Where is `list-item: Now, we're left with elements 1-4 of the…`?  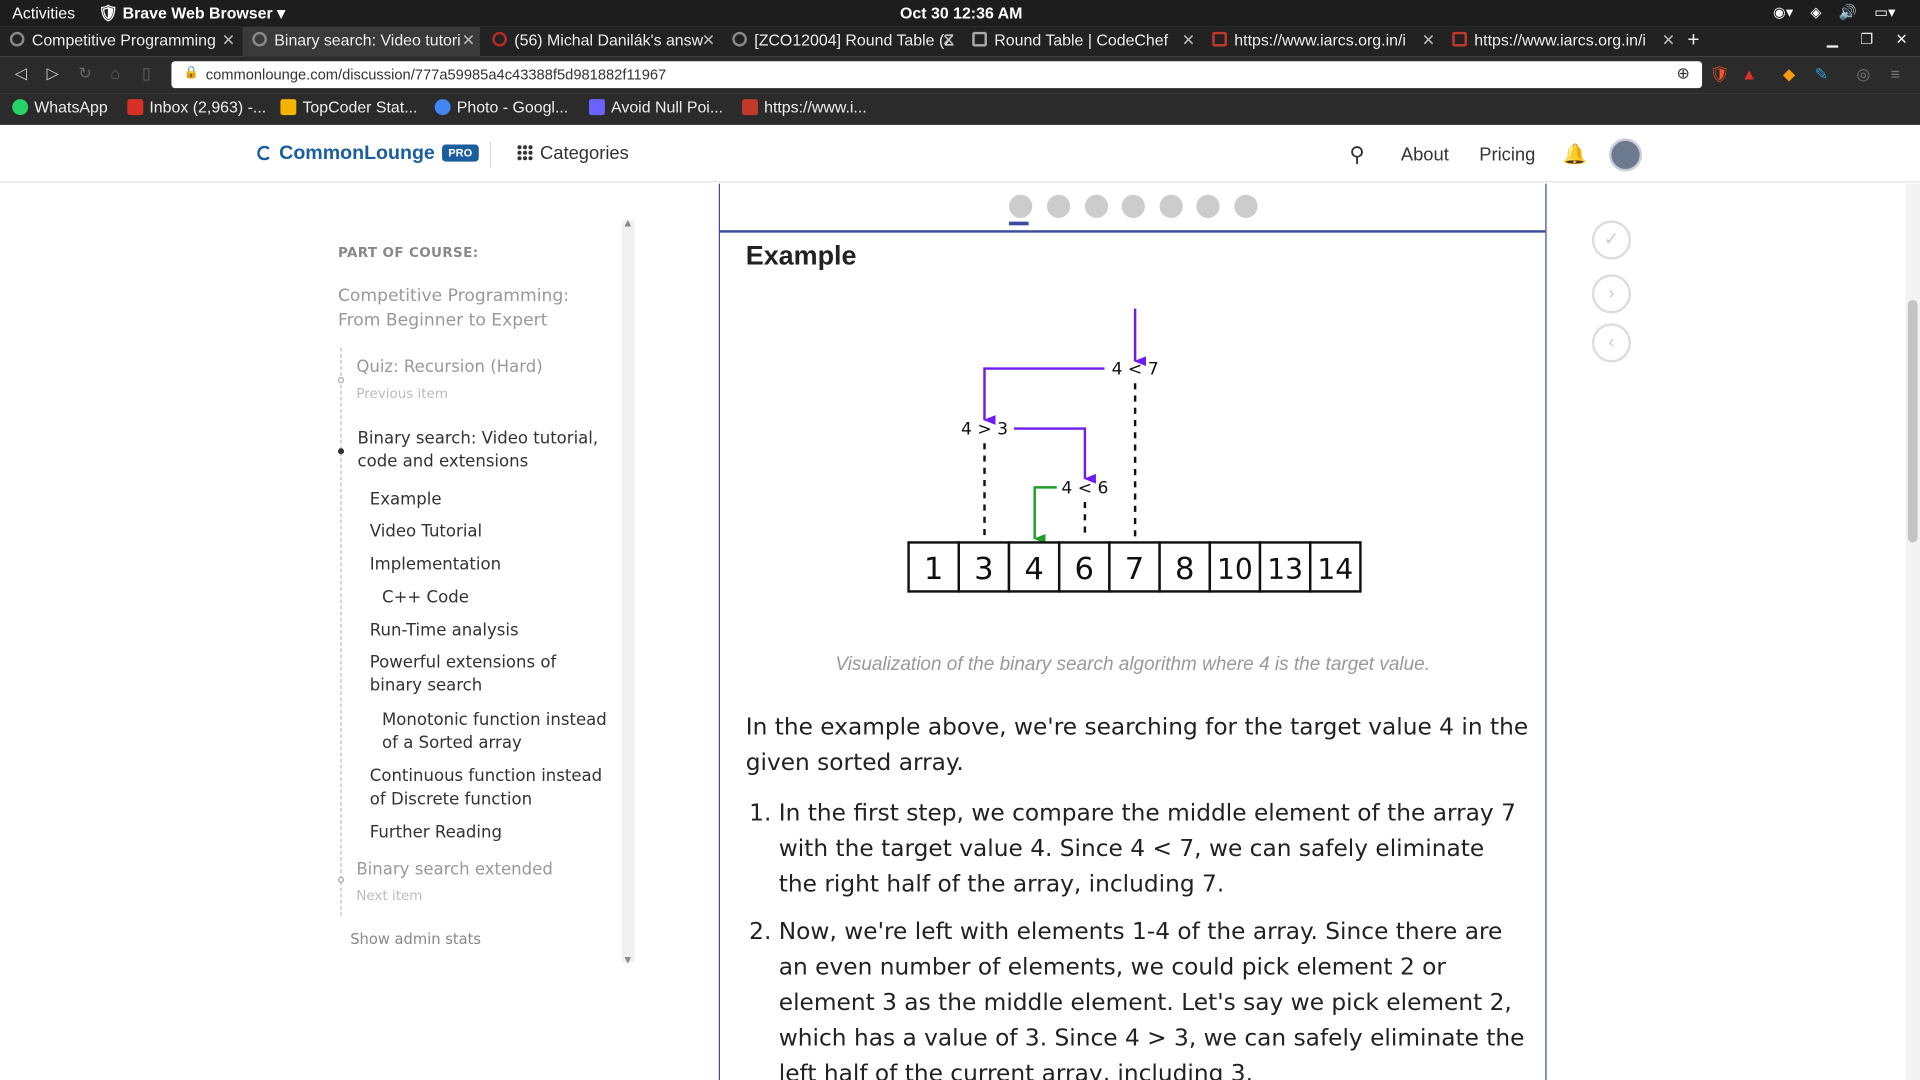
list-item: Now, we're left with elements 1-4 of the… is located at coordinates (1154, 997).